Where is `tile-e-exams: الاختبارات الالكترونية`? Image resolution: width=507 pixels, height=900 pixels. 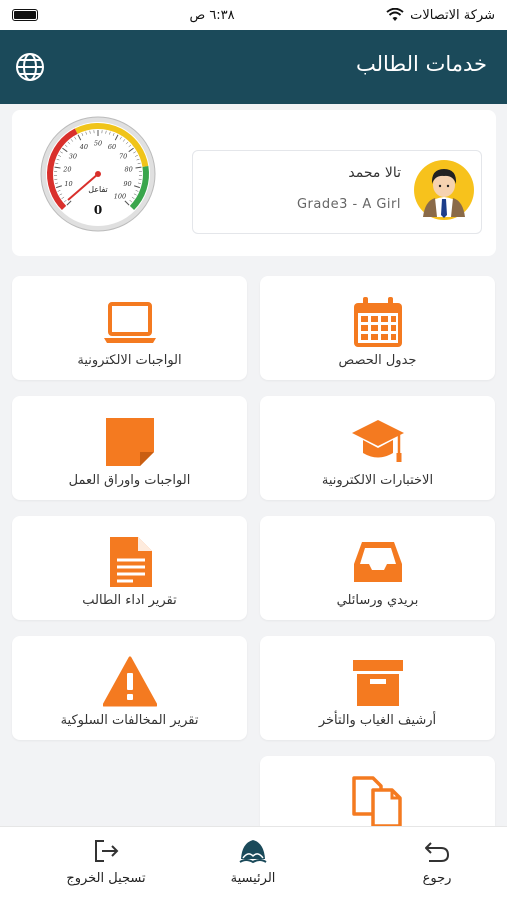
tile-e-exams: الاختبارات الالكترونية is located at coordinates (377, 448).